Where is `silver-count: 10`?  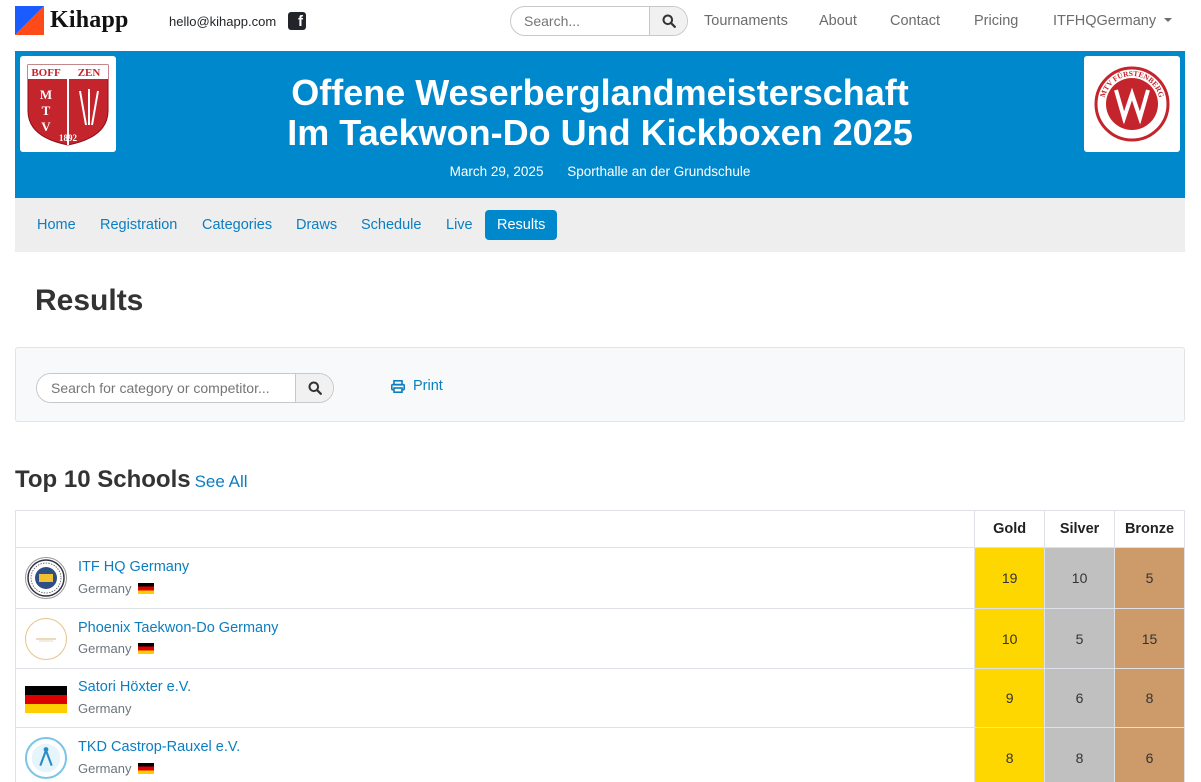
silver-count: 10 is located at coordinates (1079, 578).